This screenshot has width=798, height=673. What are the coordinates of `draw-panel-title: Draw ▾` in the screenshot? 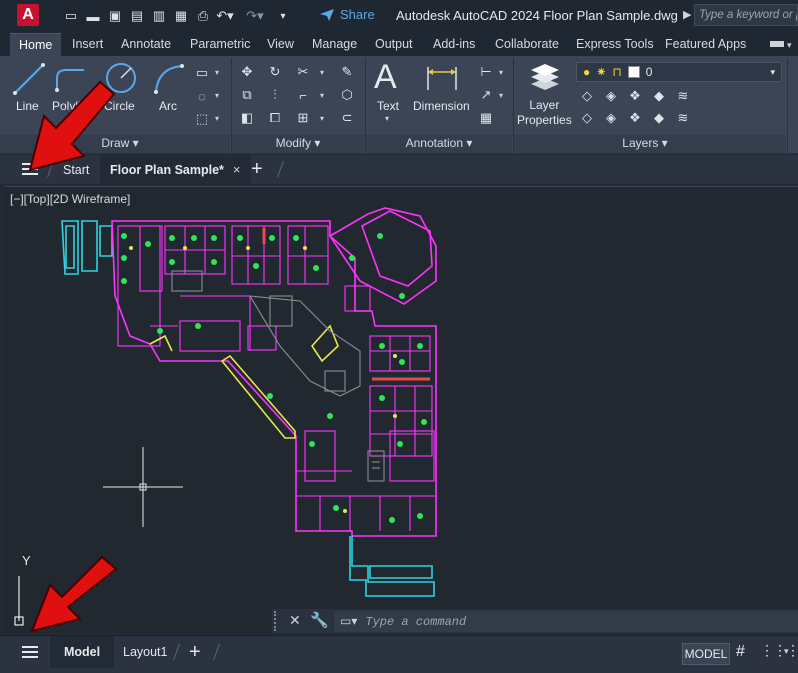 It's located at (120, 144).